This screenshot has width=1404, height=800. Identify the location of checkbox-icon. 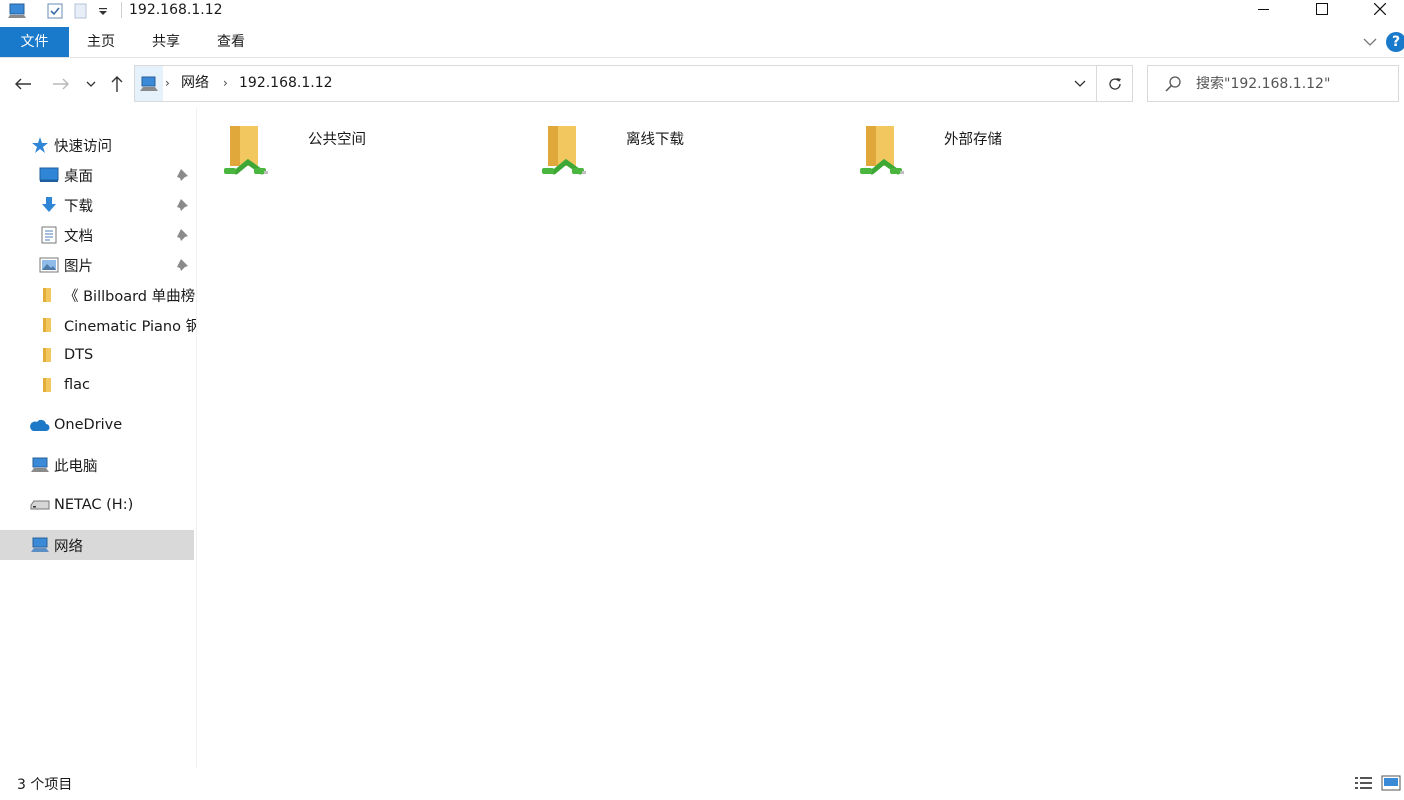
(55, 11).